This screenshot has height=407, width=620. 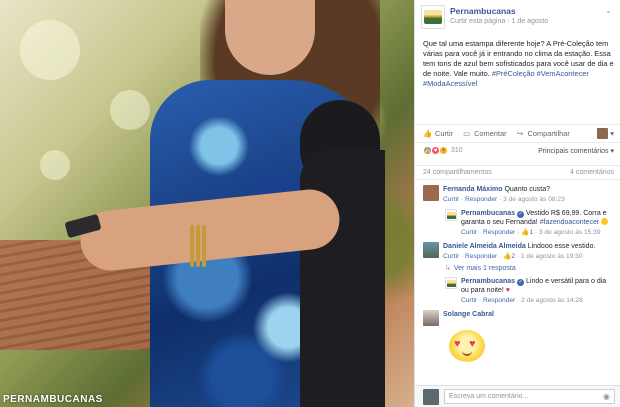 What do you see at coordinates (570, 232) in the screenshot?
I see `comment-date: 3 de agosto às 15:39` at bounding box center [570, 232].